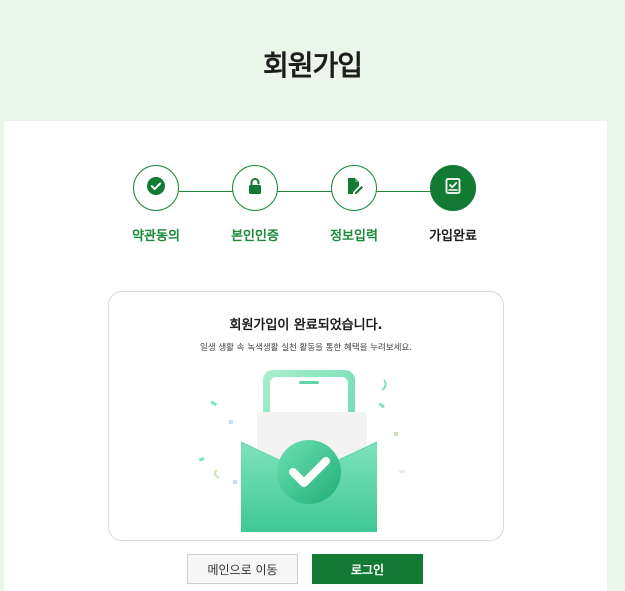  I want to click on step-label: 정보입력, so click(354, 236).